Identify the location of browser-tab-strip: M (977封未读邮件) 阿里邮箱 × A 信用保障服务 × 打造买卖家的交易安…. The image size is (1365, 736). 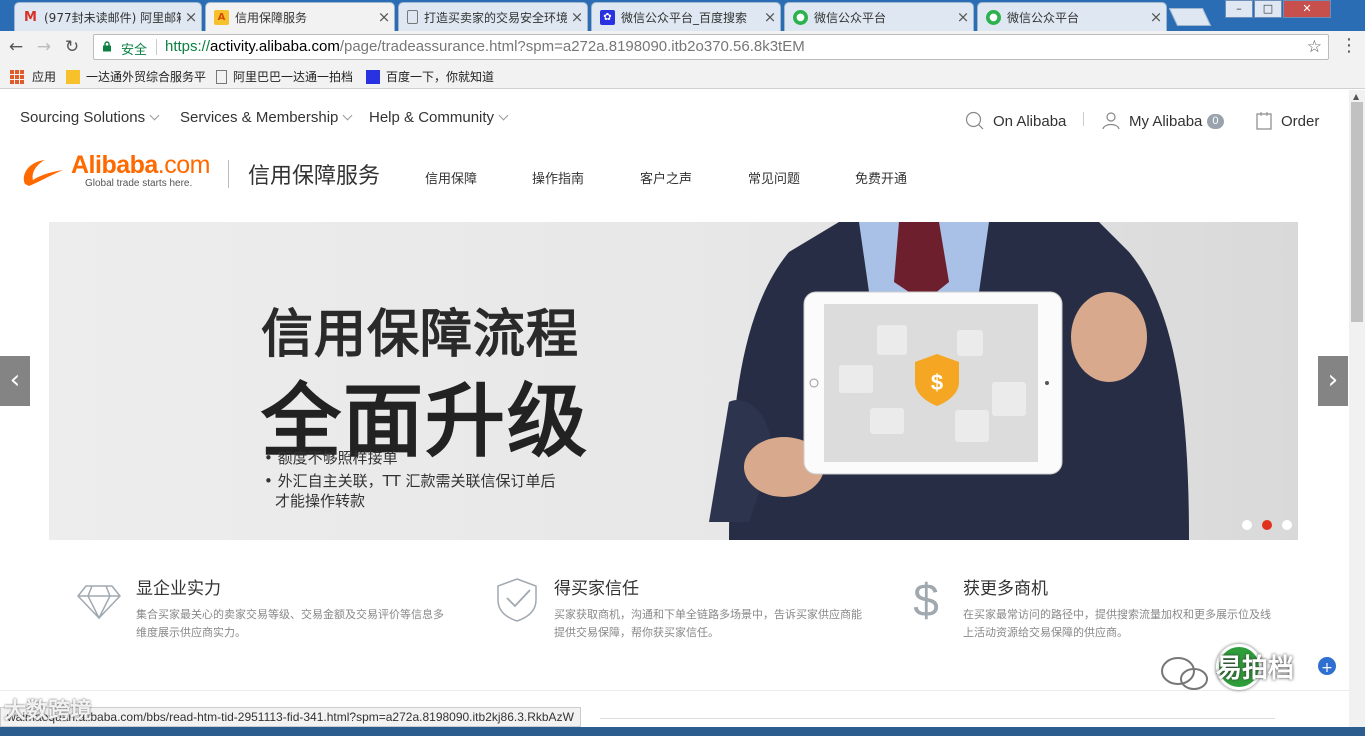
(682, 15).